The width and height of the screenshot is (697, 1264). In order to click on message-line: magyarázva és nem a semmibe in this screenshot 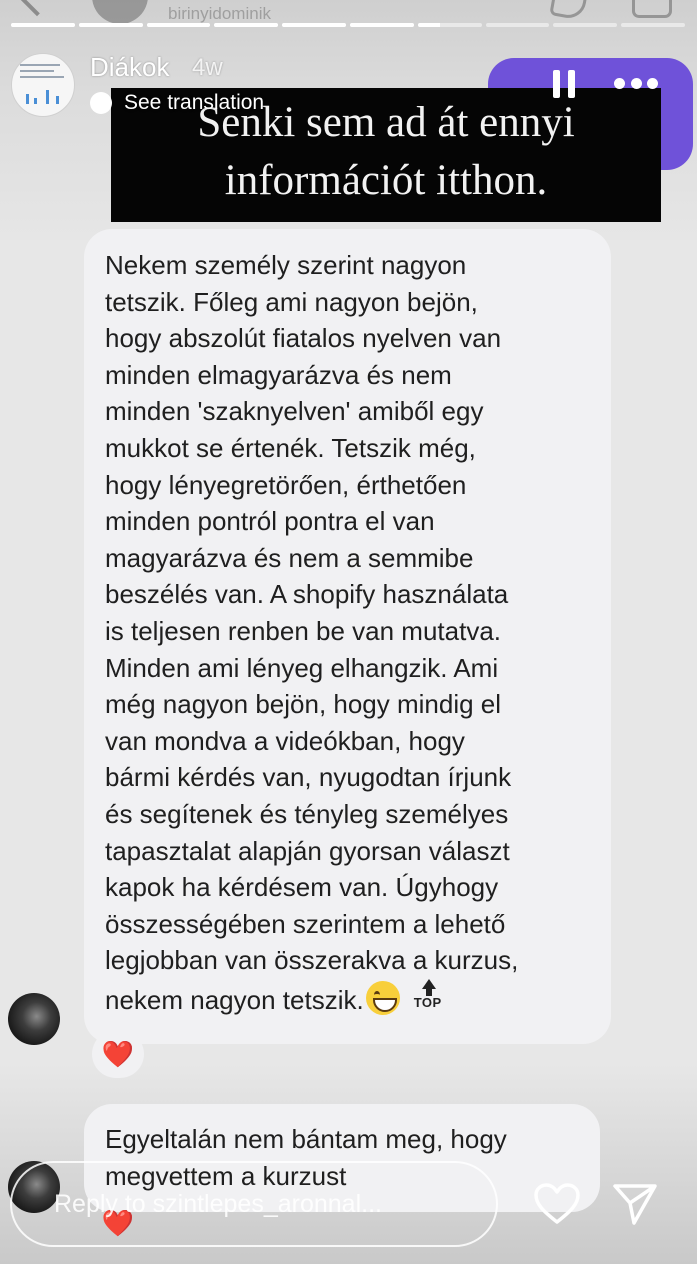, I will do `click(289, 557)`.